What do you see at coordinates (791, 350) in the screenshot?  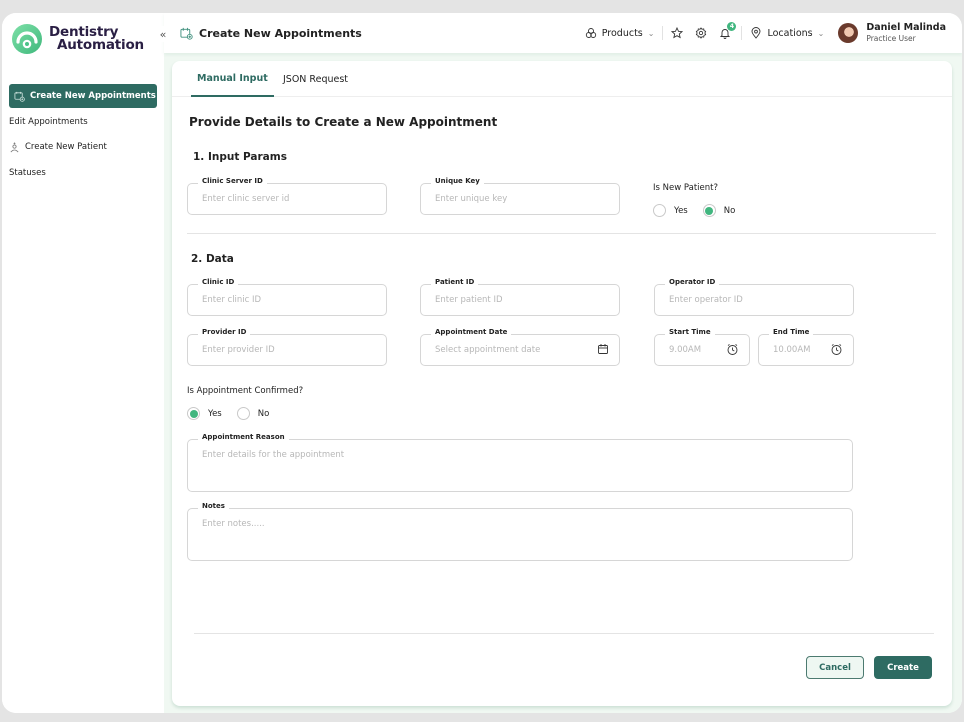 I see `end-time-input: 10.00AM` at bounding box center [791, 350].